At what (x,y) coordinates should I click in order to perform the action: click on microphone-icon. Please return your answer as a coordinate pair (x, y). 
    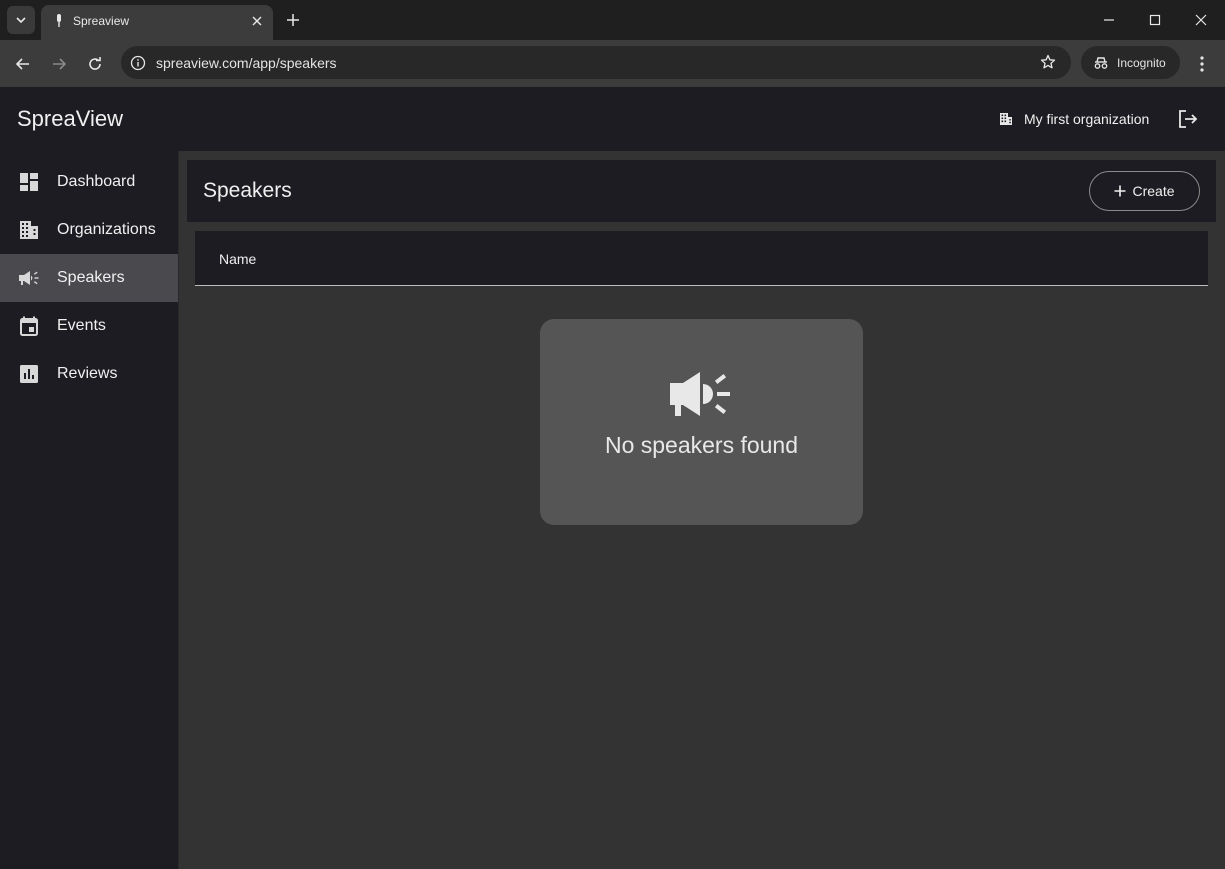
    Looking at the image, I should click on (59, 21).